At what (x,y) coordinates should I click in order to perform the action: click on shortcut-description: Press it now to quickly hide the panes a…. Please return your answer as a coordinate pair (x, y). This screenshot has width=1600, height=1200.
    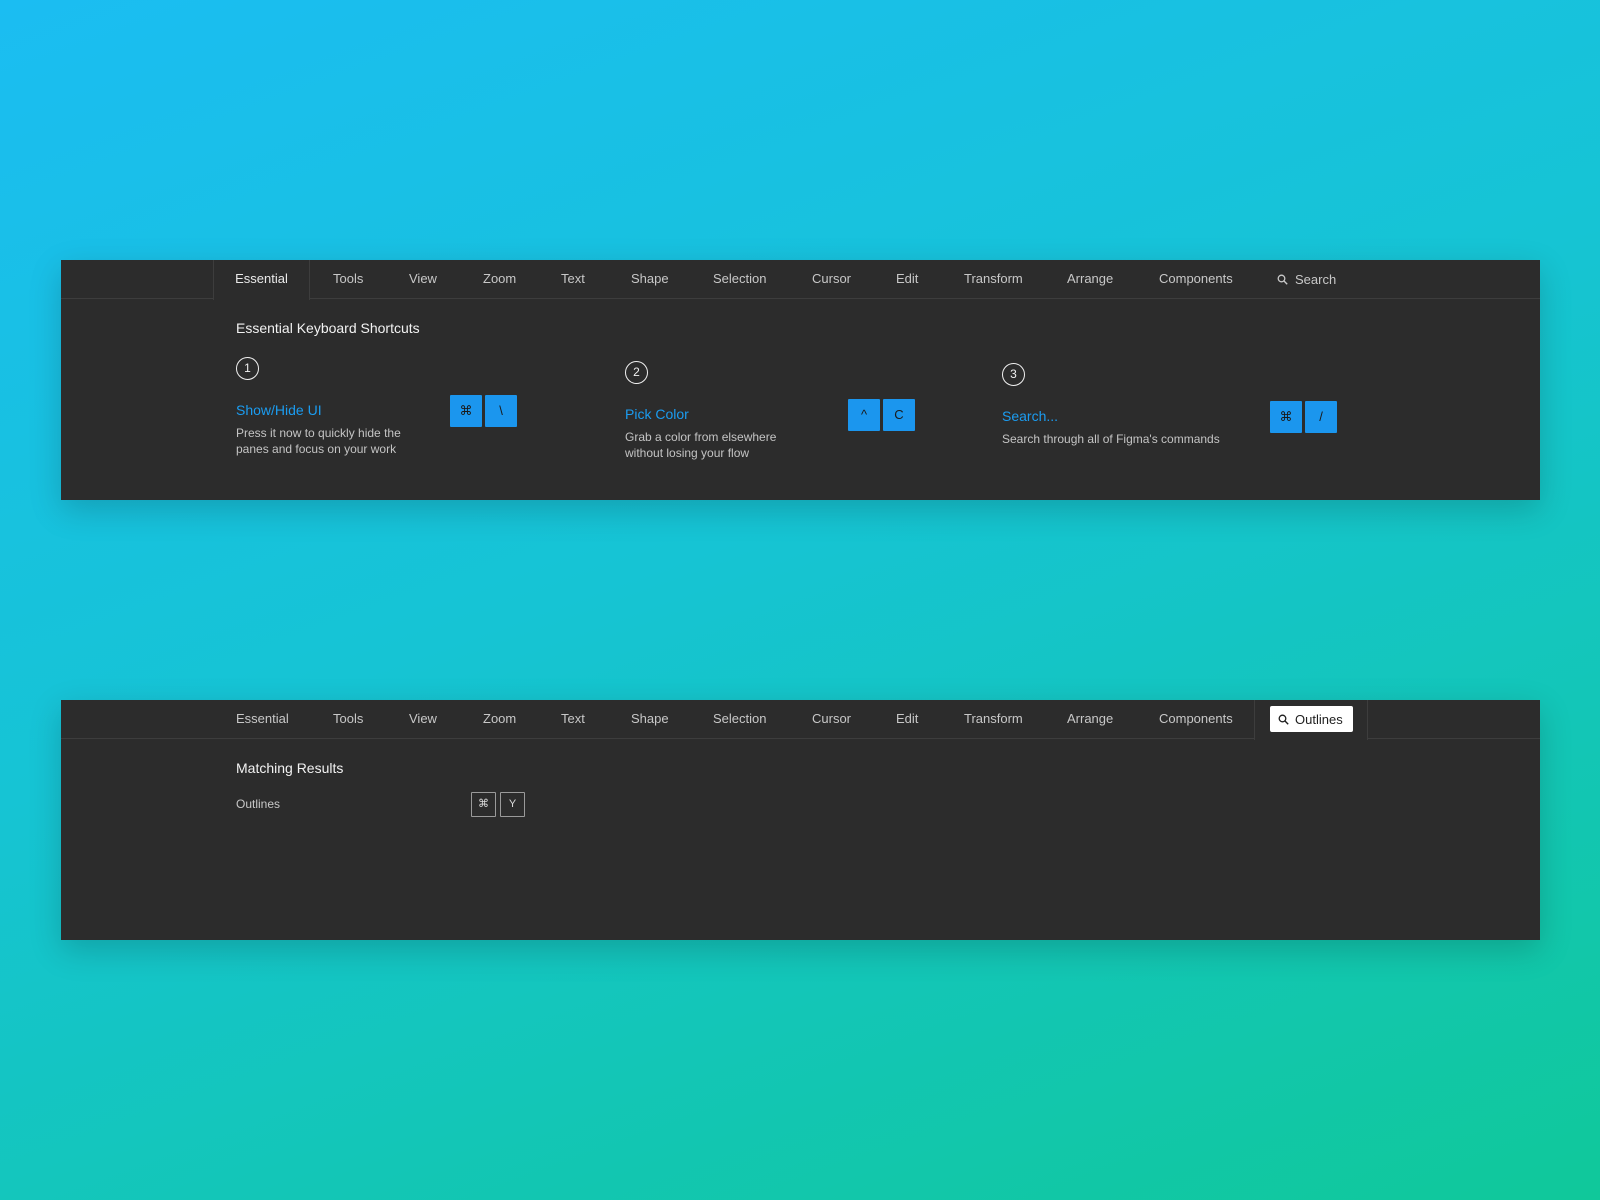
    Looking at the image, I should click on (318, 441).